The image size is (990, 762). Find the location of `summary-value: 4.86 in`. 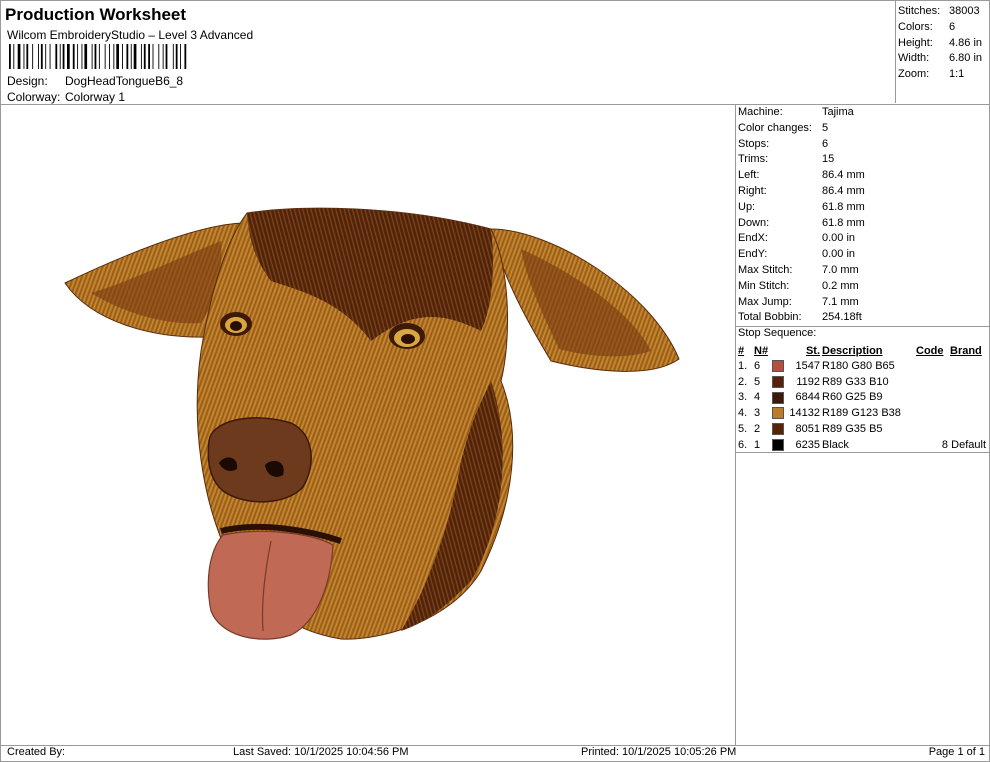

summary-value: 4.86 in is located at coordinates (966, 42).